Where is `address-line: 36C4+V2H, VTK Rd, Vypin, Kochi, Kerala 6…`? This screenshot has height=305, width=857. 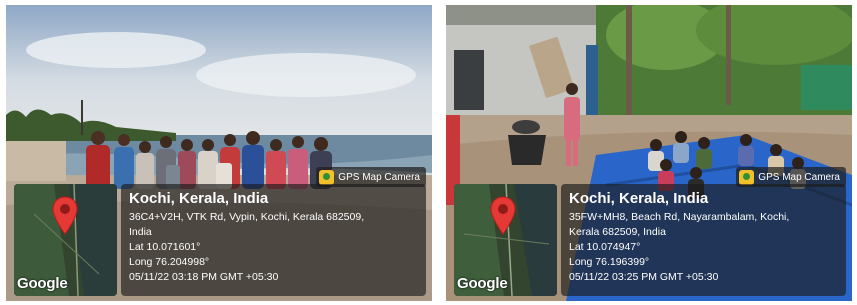
address-line: 36C4+V2H, VTK Rd, Vypin, Kochi, Kerala 6… is located at coordinates (247, 217).